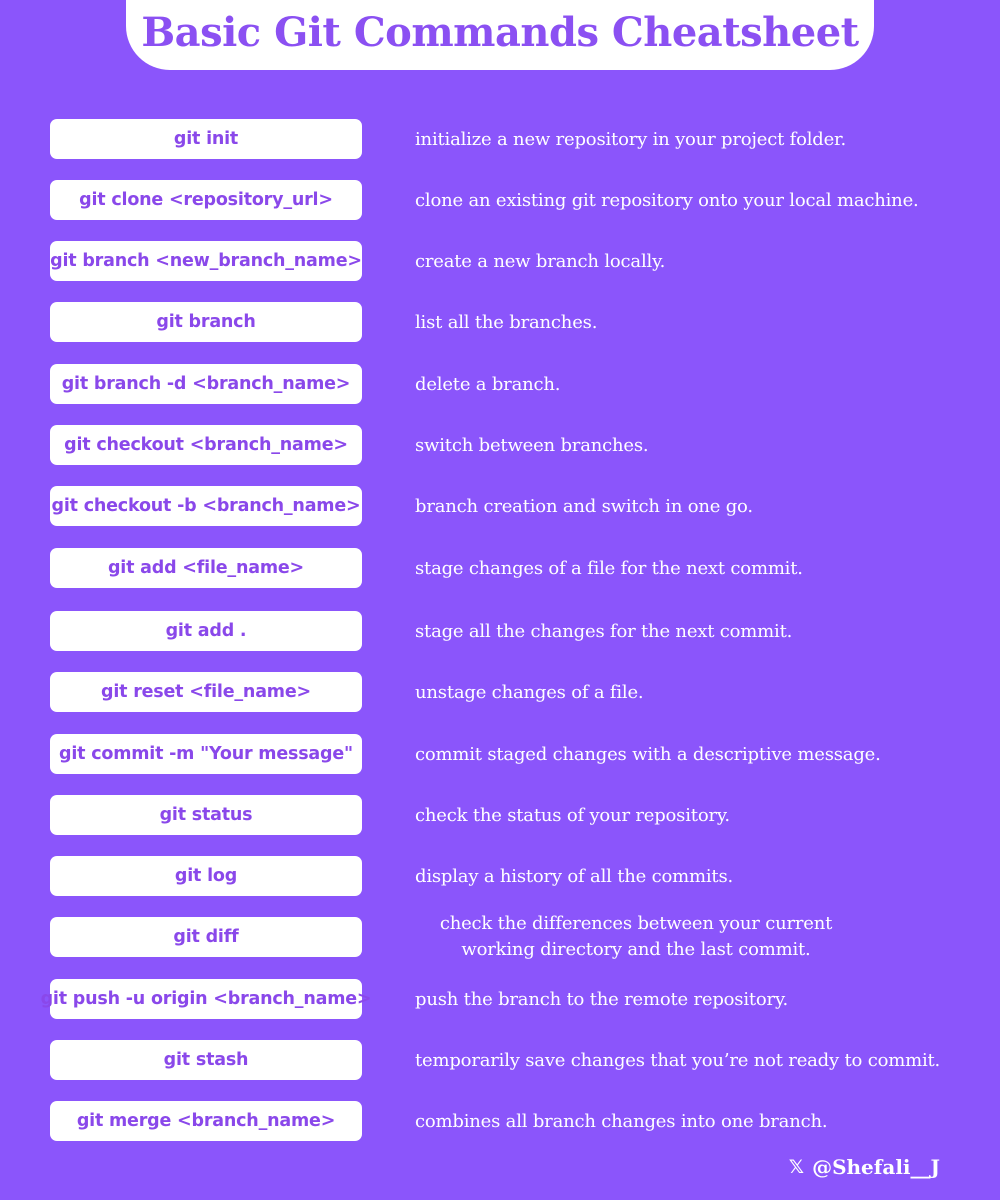 The height and width of the screenshot is (1200, 1000). What do you see at coordinates (529, 692) in the screenshot?
I see `command-description: unstage changes of a file.` at bounding box center [529, 692].